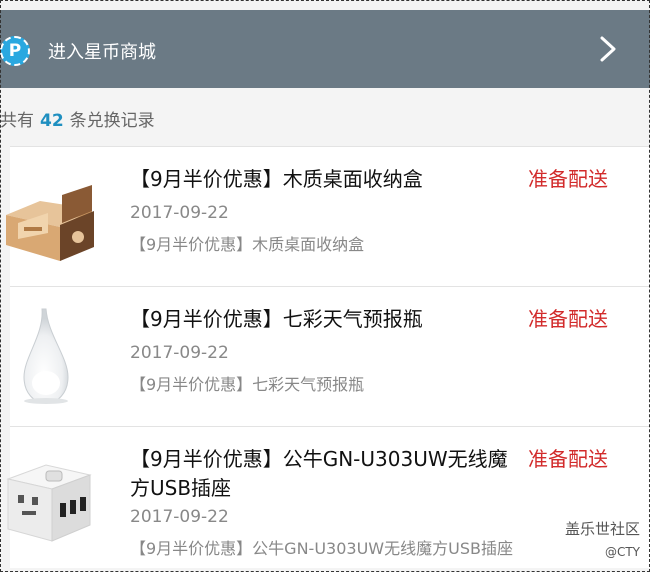  Describe the element at coordinates (247, 384) in the screenshot. I see `item-description: 【9月半价优惠】七彩天气预报瓶` at that location.